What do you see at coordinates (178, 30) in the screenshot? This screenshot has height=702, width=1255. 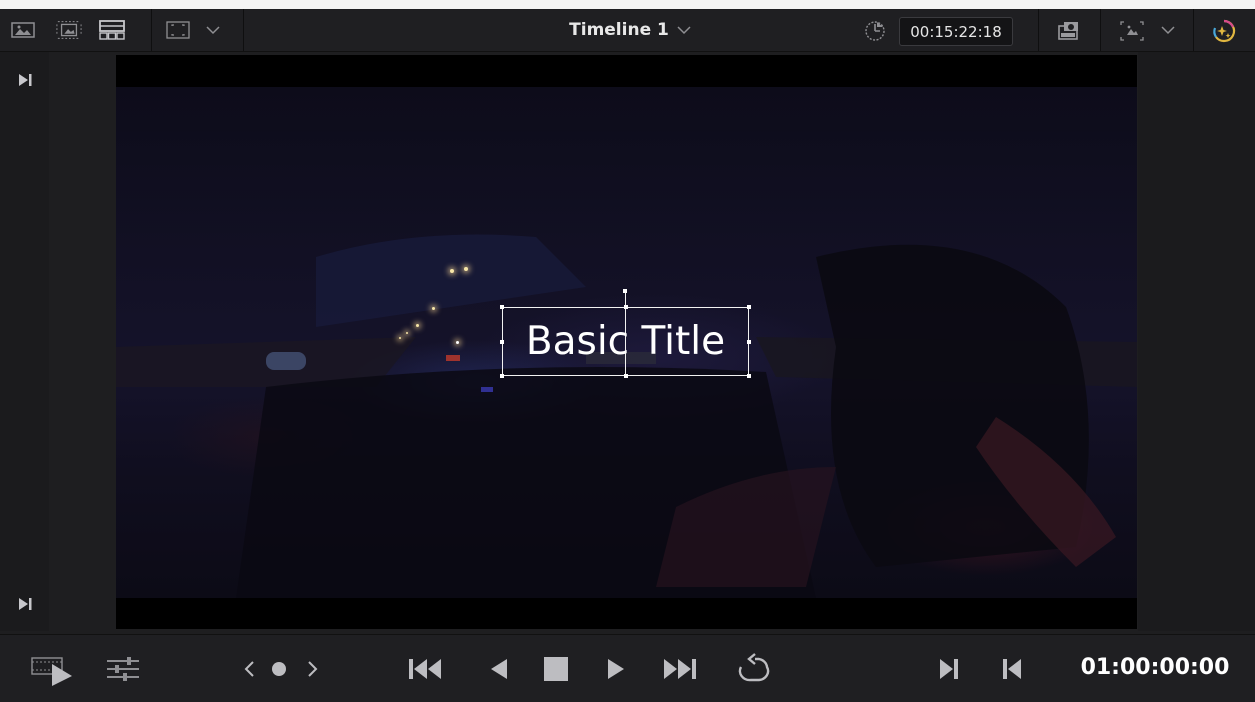 I see `fullscreen-icon` at bounding box center [178, 30].